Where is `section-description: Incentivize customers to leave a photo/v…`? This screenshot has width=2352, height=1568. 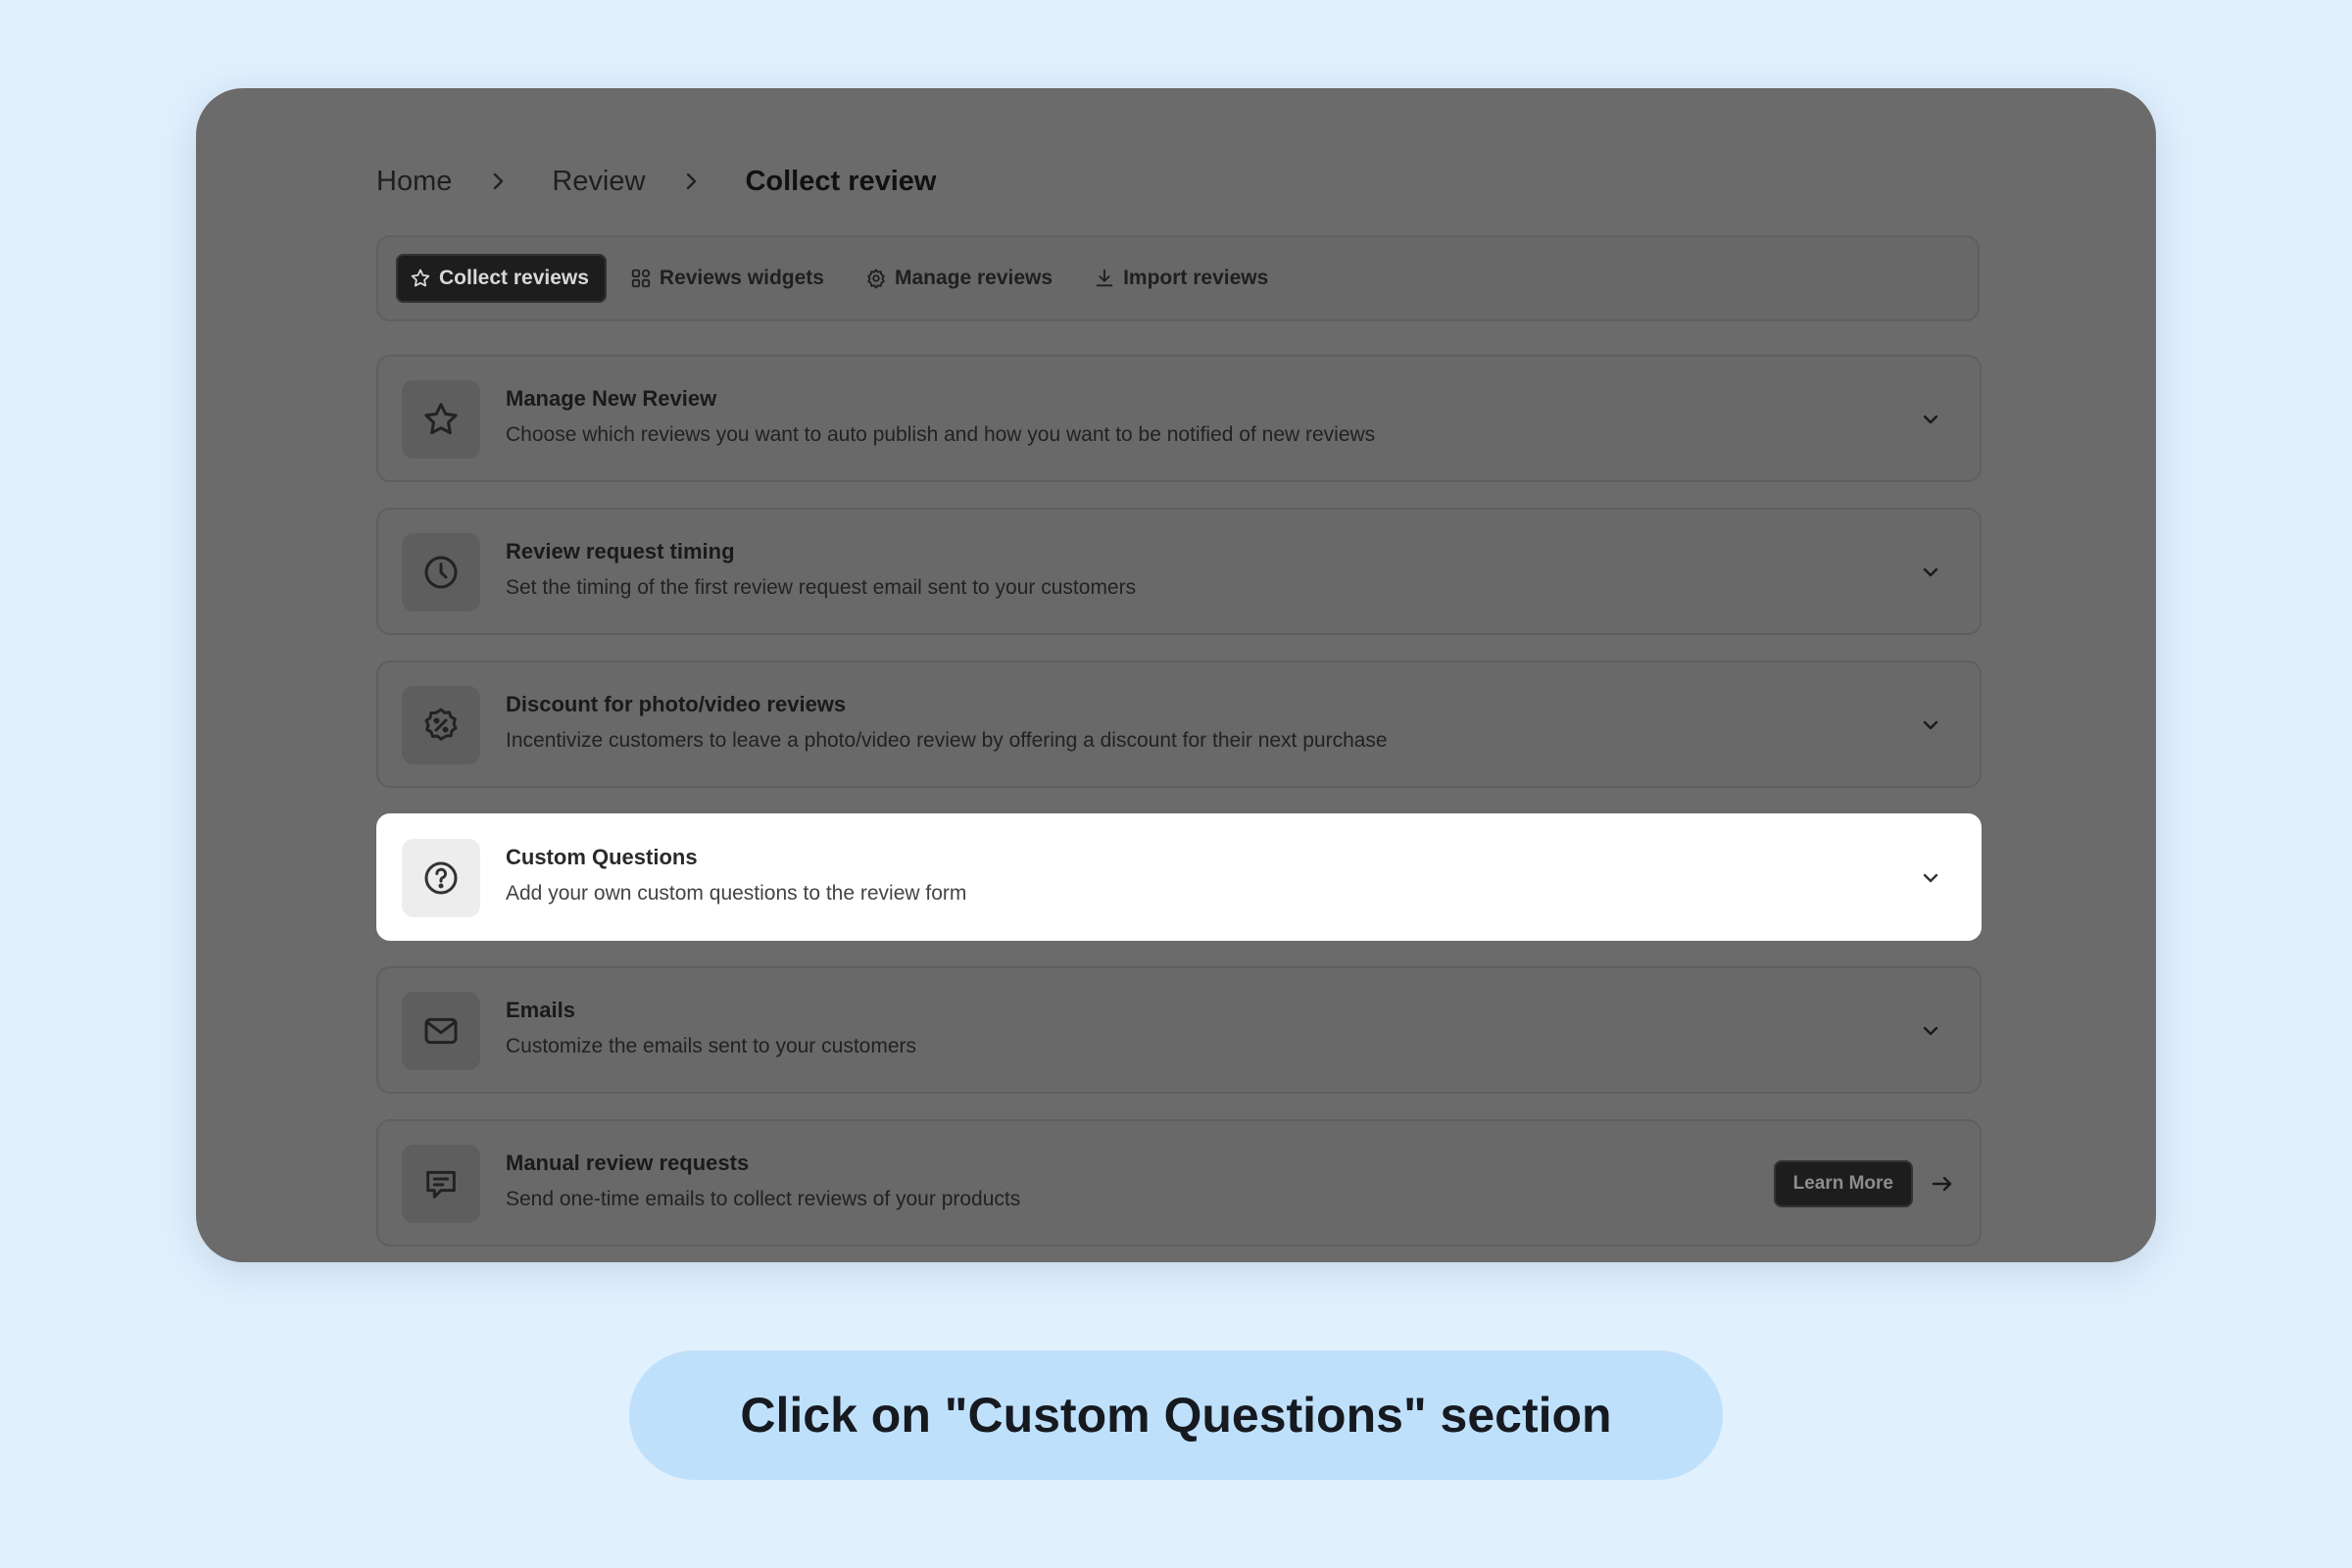 section-description: Incentivize customers to leave a photo/v… is located at coordinates (947, 740).